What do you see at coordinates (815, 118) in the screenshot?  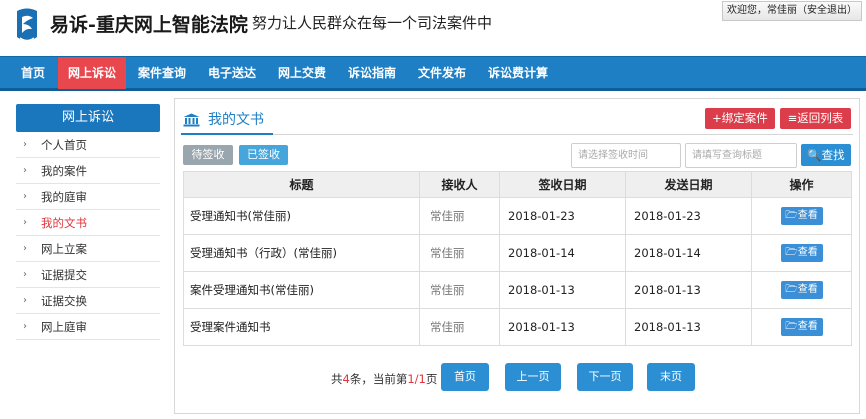 I see `back-to-list-button: ≡返回列表` at bounding box center [815, 118].